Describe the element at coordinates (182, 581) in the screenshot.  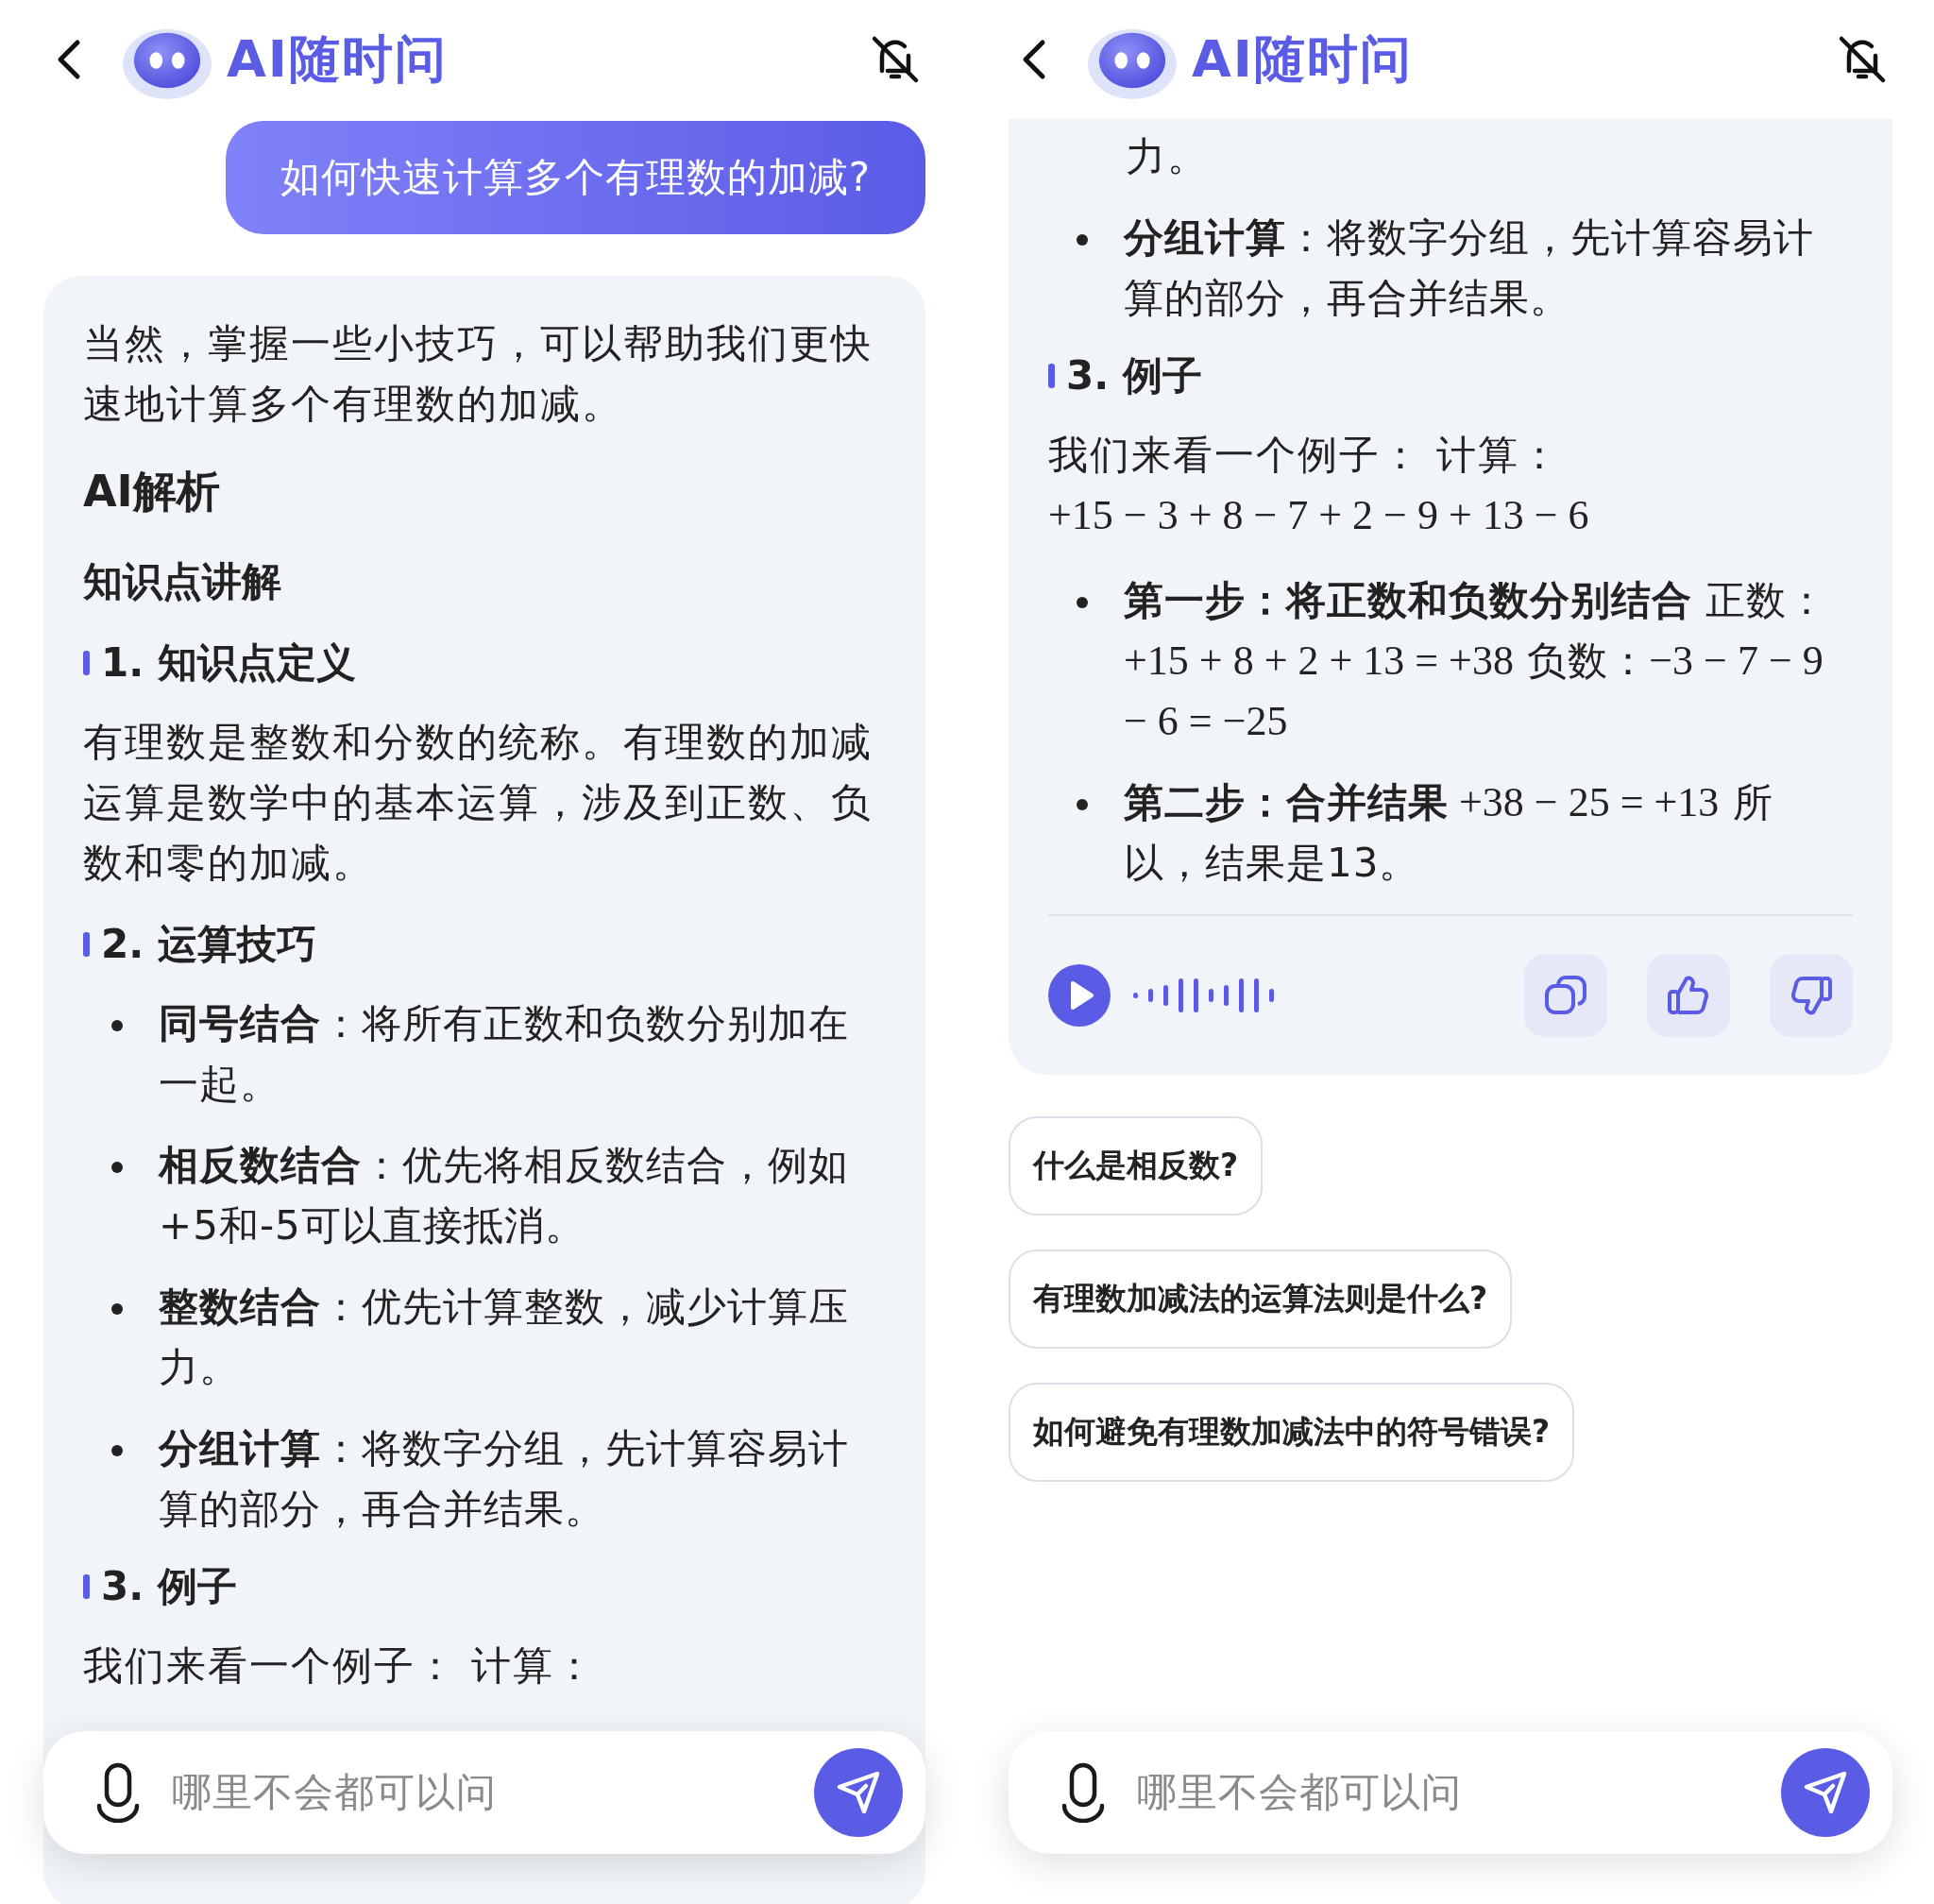
I see `section-subtitle: 知识点讲解` at that location.